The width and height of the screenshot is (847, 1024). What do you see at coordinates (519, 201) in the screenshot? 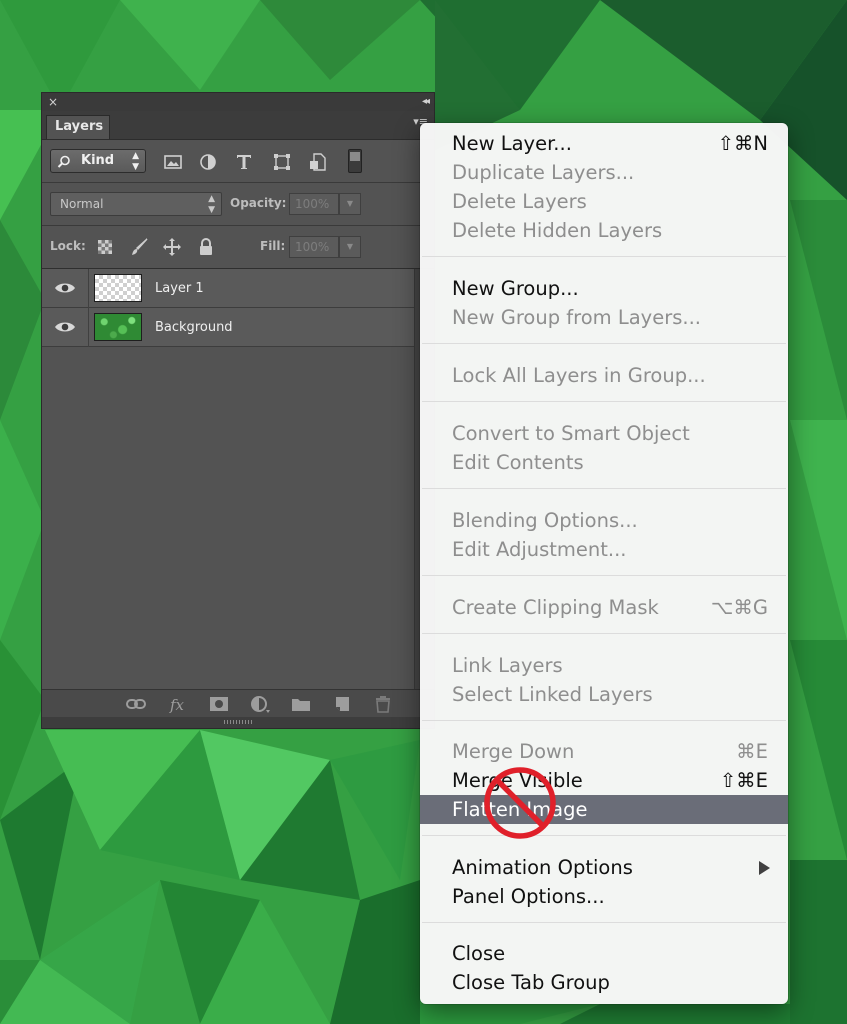
I see `menu-item-label: Delete Layers` at bounding box center [519, 201].